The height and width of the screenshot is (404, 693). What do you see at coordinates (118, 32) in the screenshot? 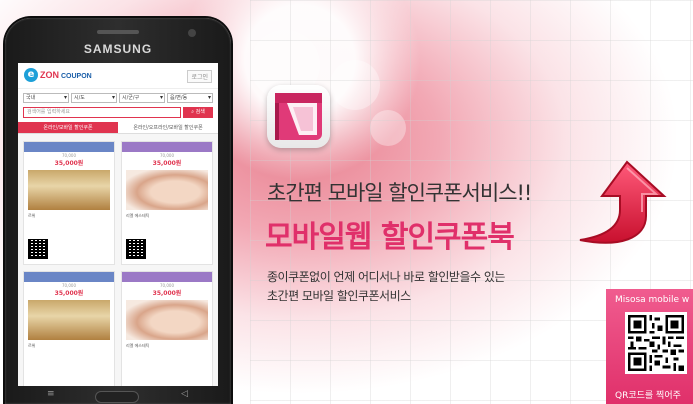
I see `phone-speaker` at bounding box center [118, 32].